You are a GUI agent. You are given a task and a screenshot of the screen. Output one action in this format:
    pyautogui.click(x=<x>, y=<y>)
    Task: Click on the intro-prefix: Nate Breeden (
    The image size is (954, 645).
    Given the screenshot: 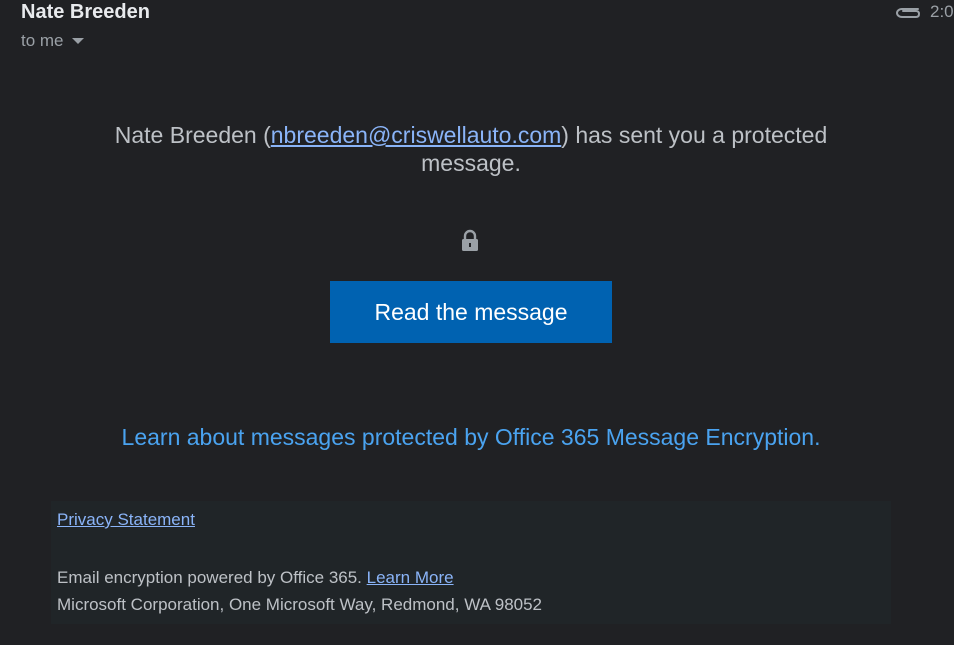 What is the action you would take?
    pyautogui.click(x=192, y=135)
    